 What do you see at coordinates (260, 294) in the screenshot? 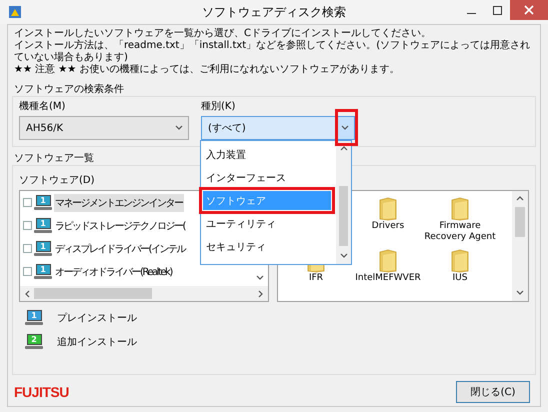
I see `scroll-right-icon` at bounding box center [260, 294].